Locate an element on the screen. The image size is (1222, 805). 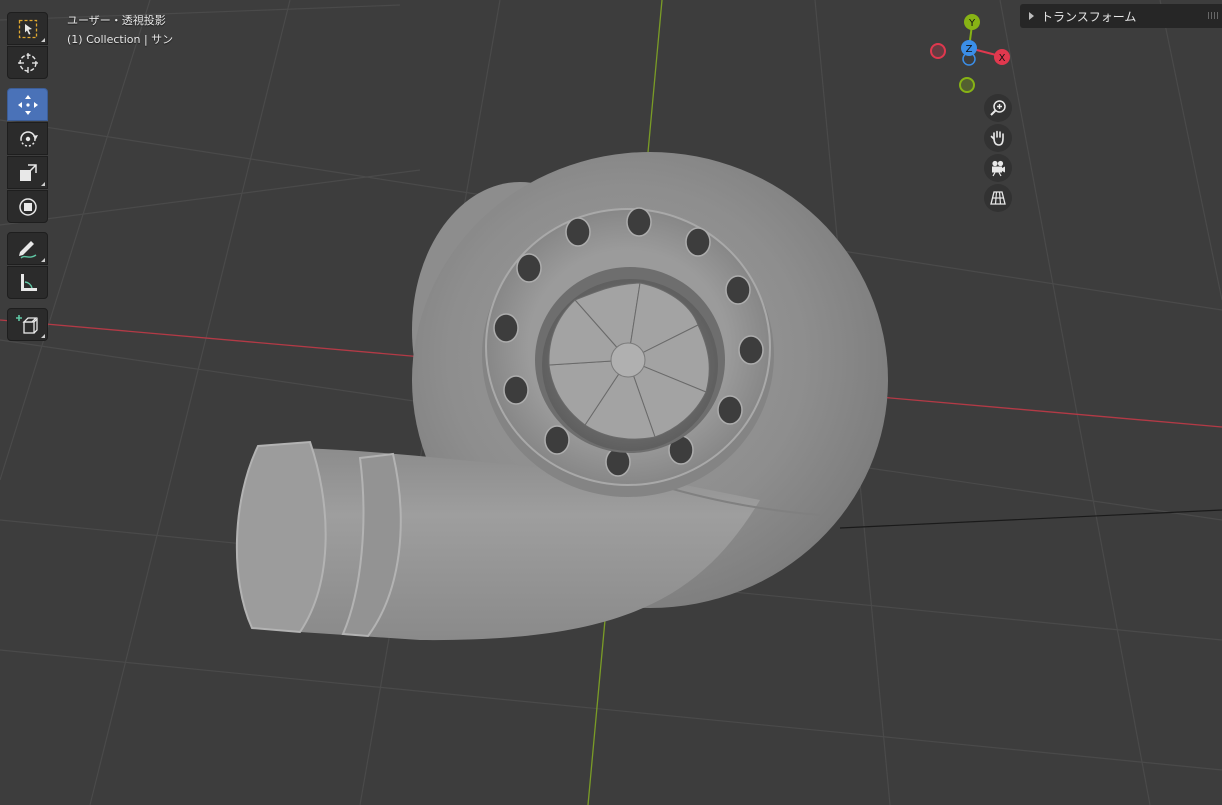
scale-icon is located at coordinates (28, 172).